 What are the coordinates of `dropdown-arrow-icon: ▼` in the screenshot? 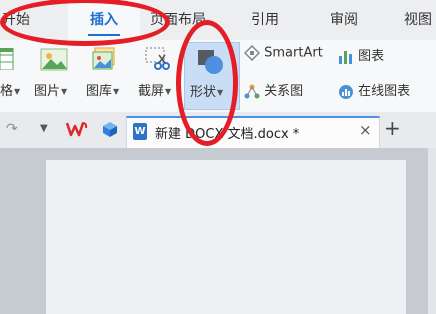 It's located at (44, 128).